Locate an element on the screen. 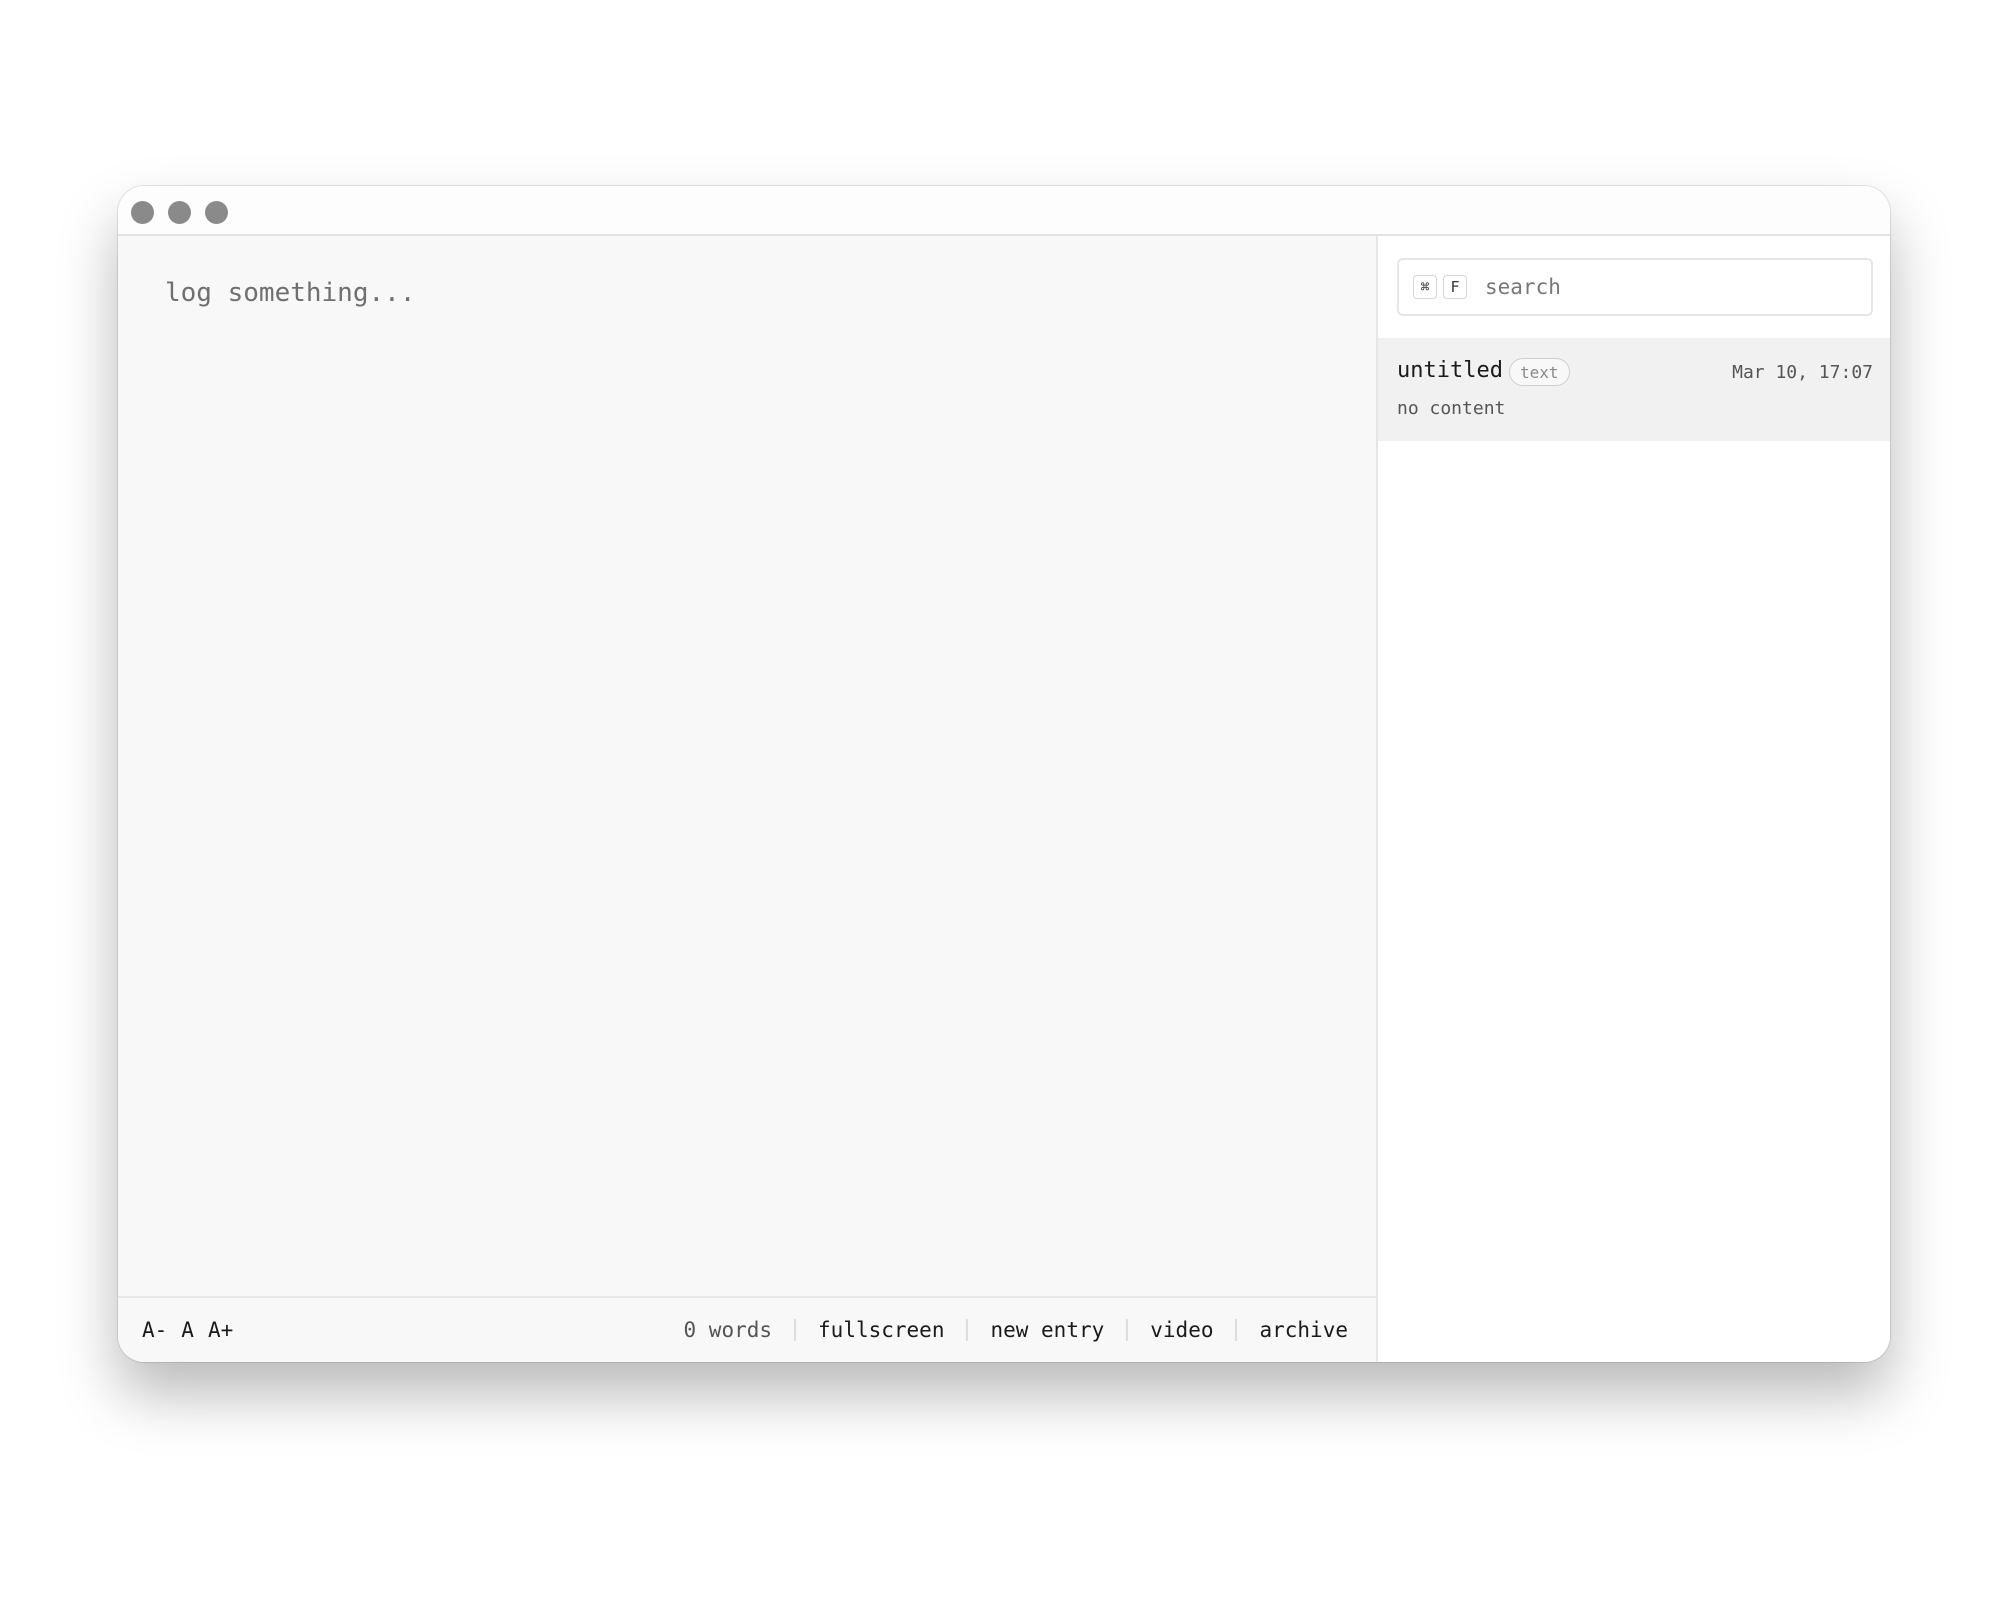 The height and width of the screenshot is (1600, 2000). font-reset-button: A is located at coordinates (187, 1330).